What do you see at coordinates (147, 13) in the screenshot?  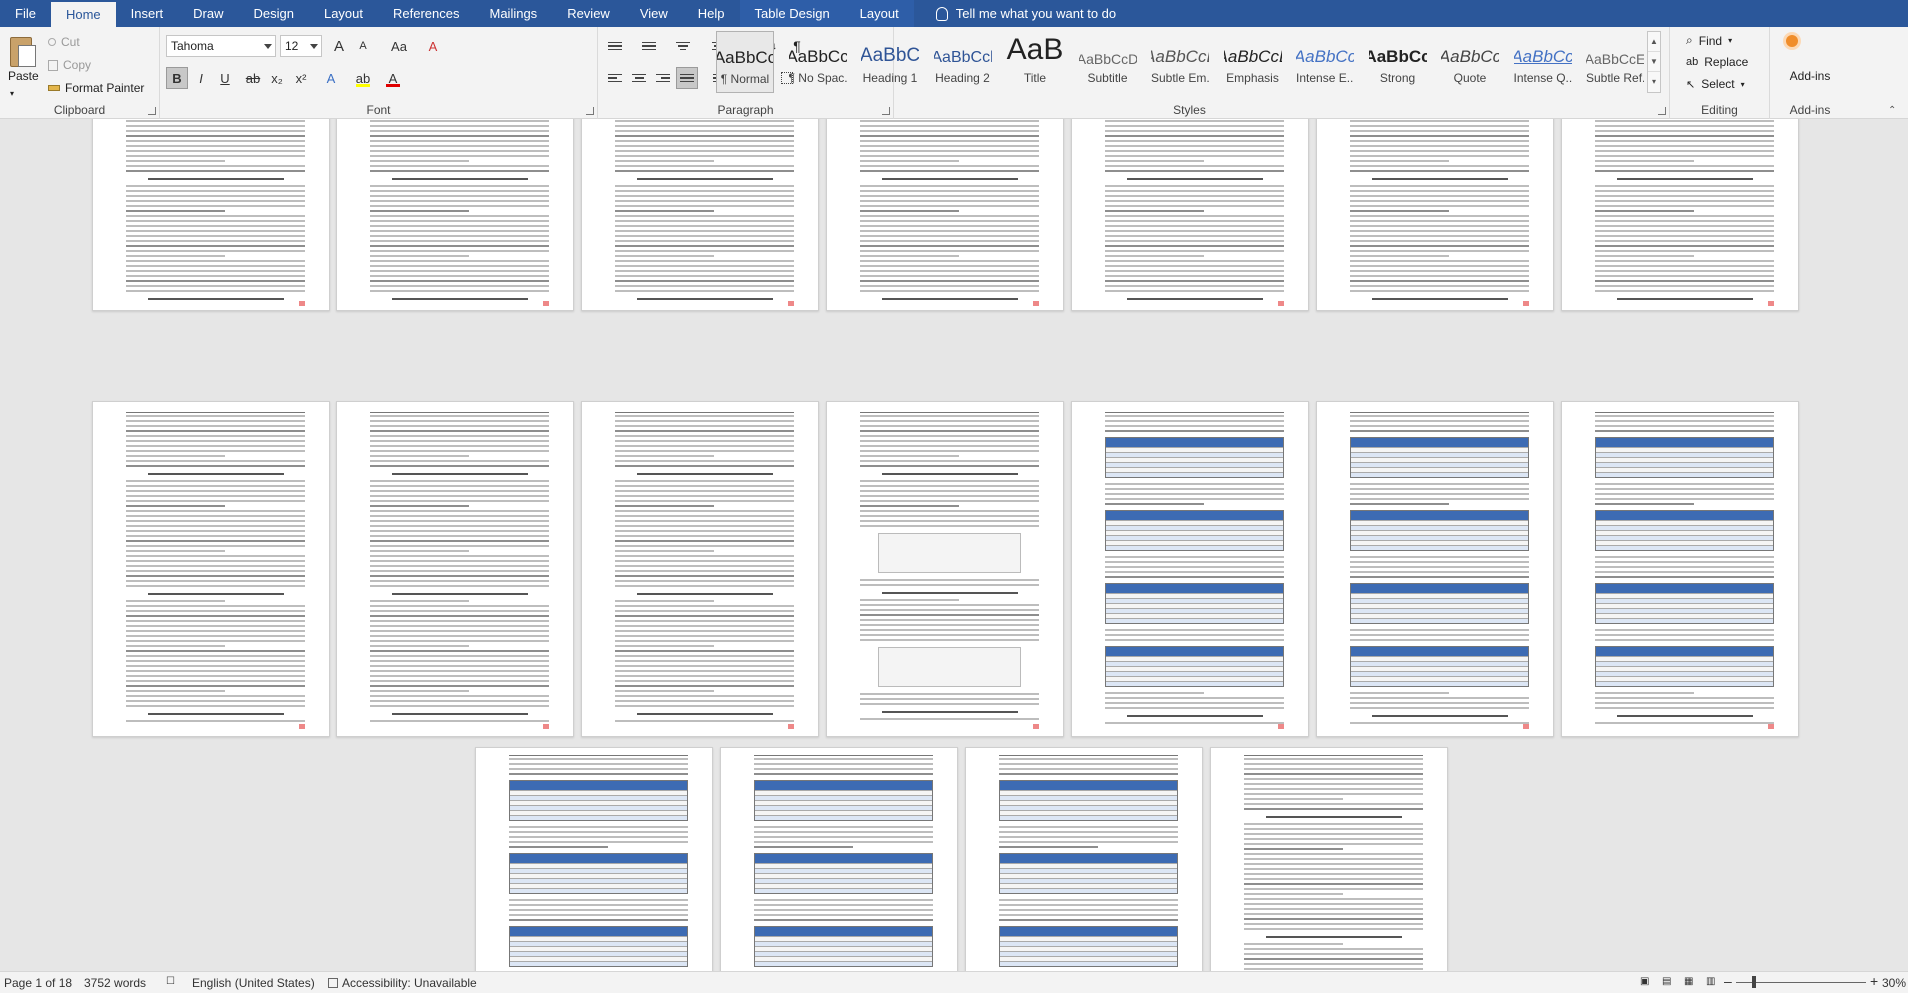 I see `tab-insert: Insert` at bounding box center [147, 13].